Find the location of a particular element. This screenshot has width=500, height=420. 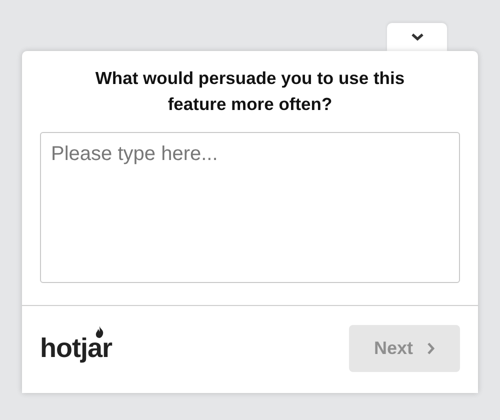

logo-text: hotjar is located at coordinates (76, 348).